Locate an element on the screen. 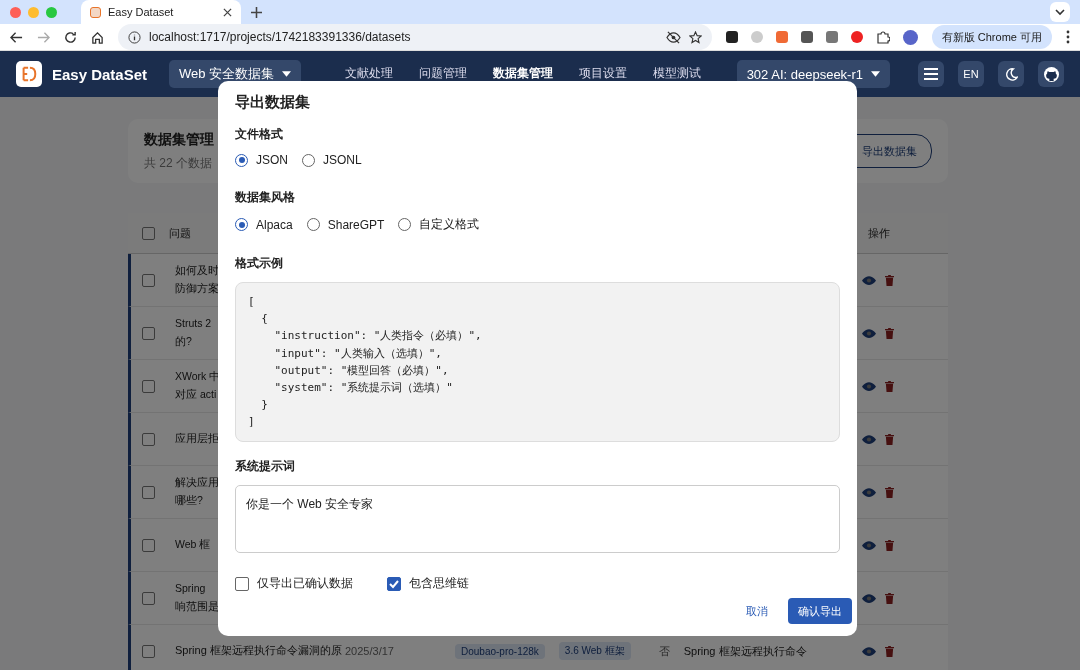 This screenshot has height=670, width=1080. table-cell-text: 防御方案 is located at coordinates (196, 288).